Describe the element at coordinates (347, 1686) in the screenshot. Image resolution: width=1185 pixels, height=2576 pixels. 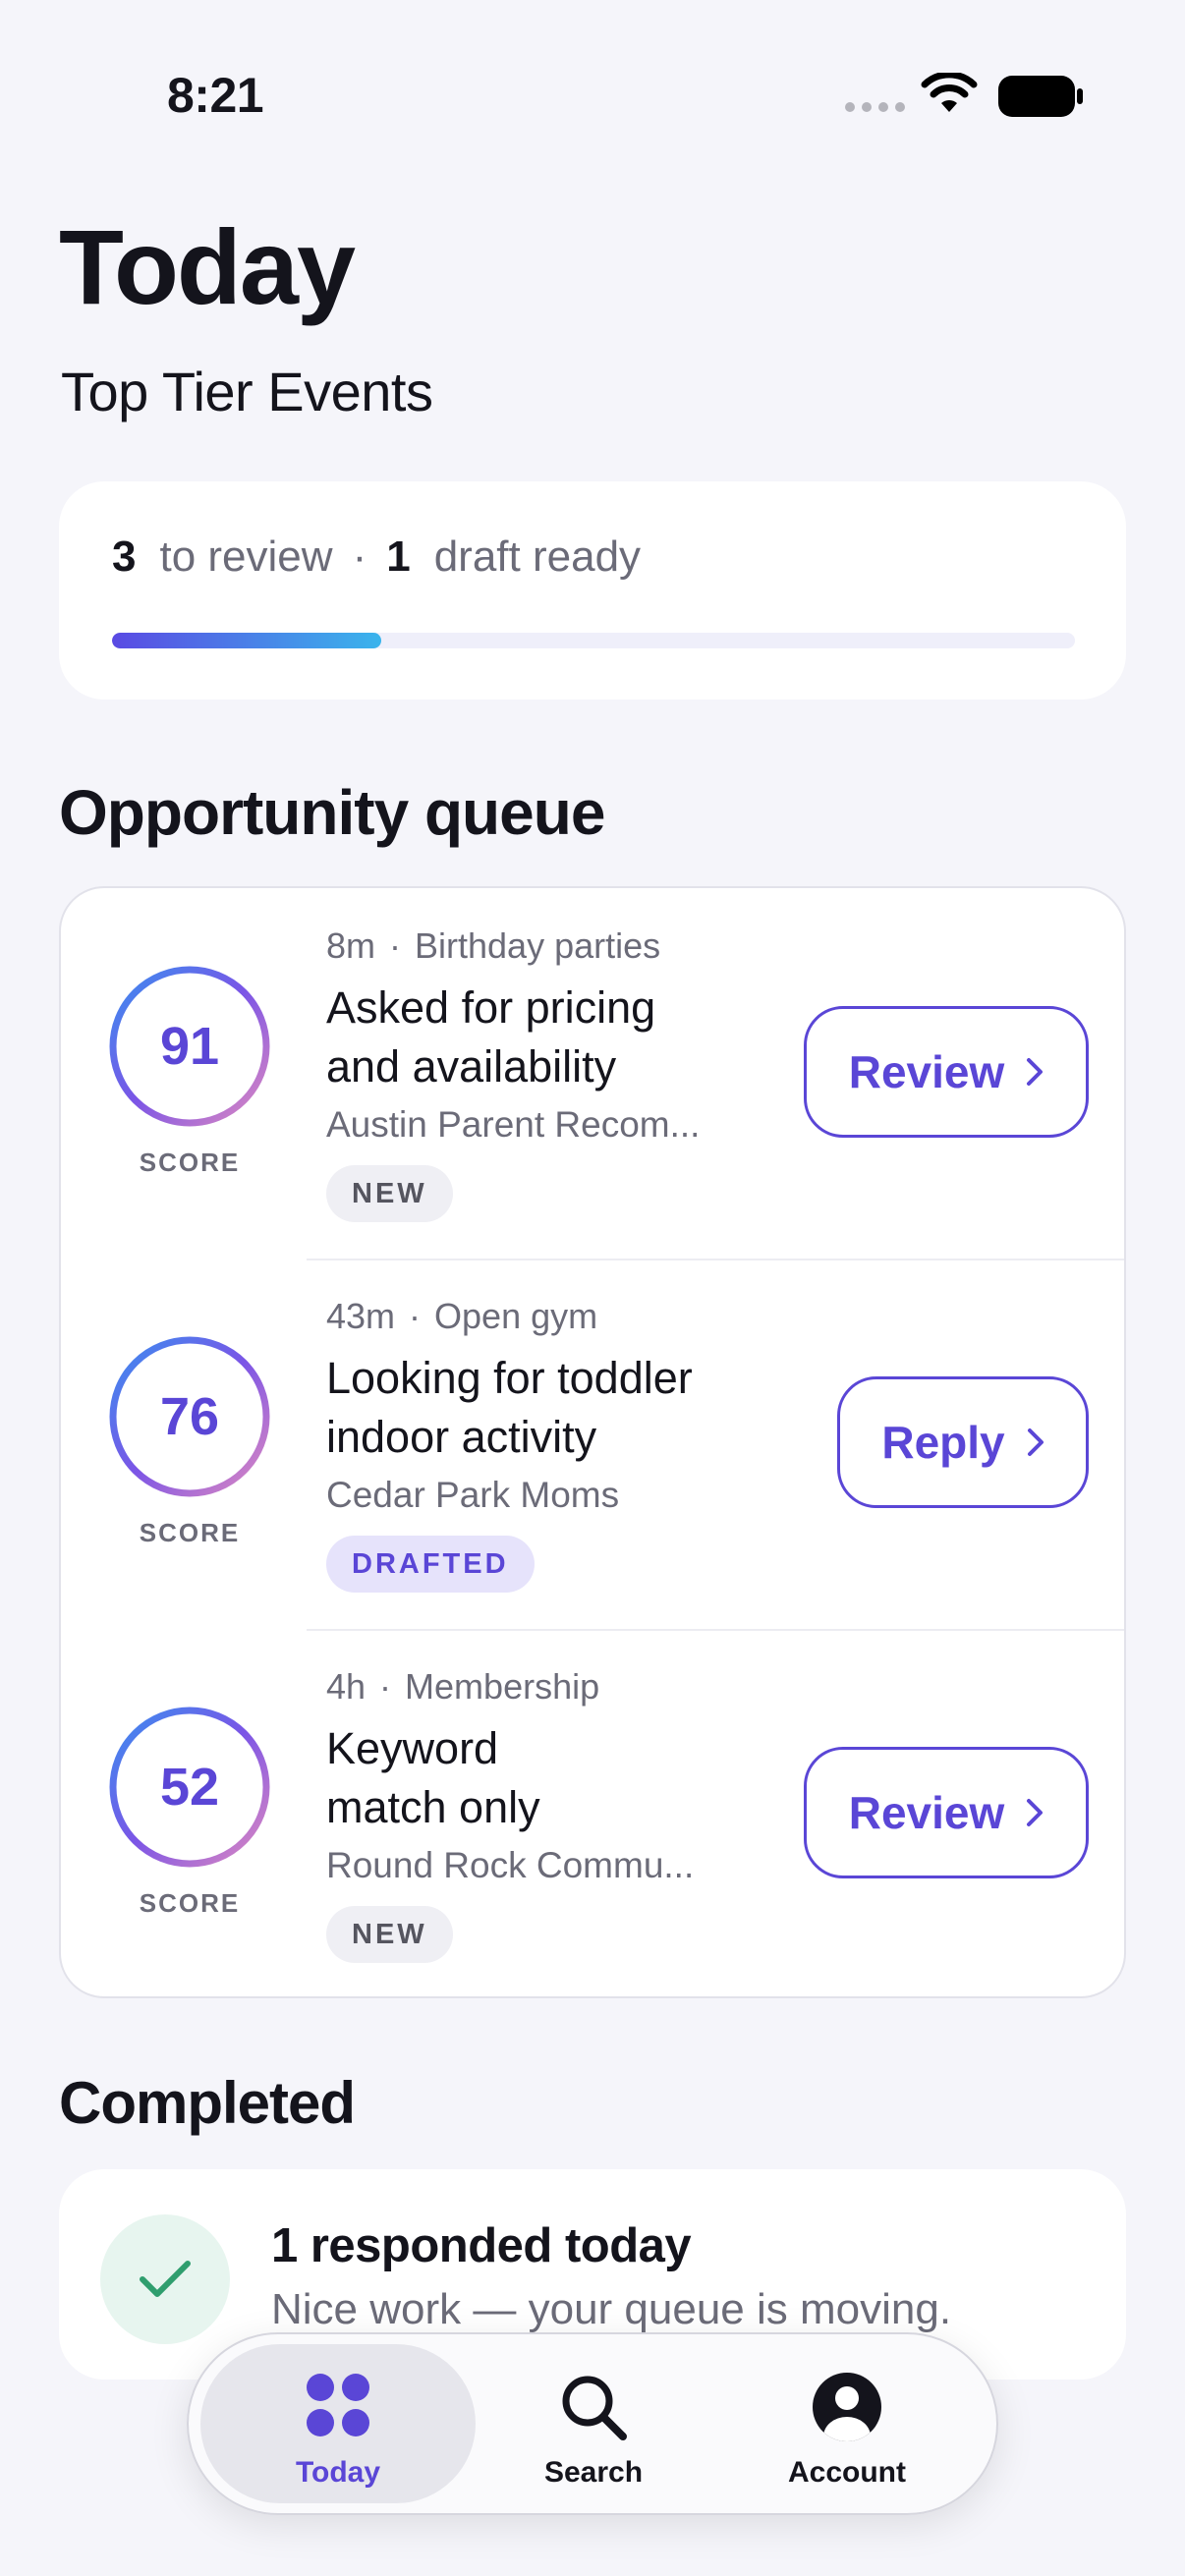
I see `item-time: 4h` at that location.